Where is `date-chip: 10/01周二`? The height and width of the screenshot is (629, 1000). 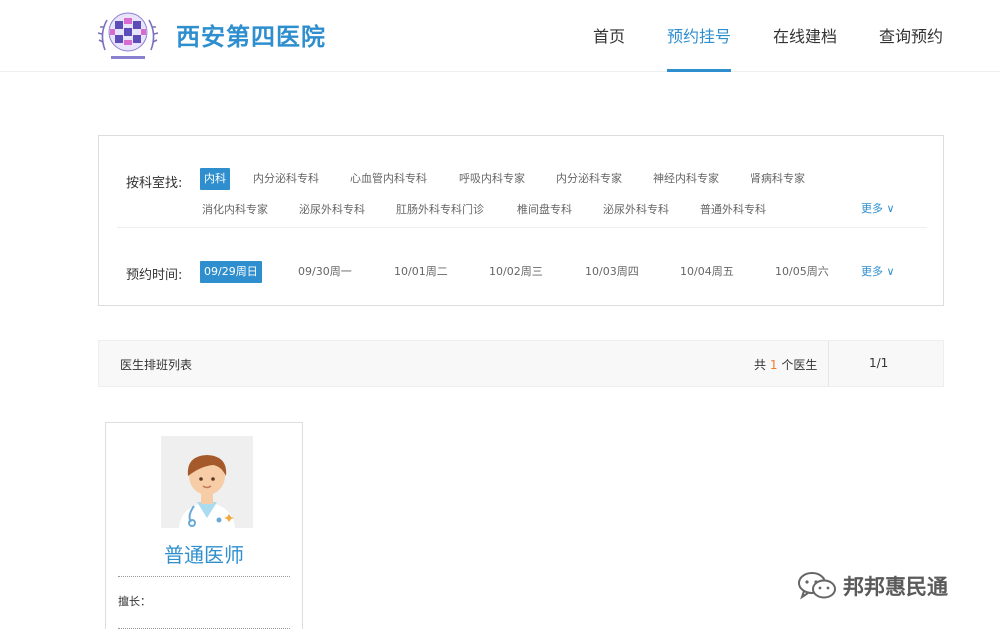 date-chip: 10/01周二 is located at coordinates (421, 272).